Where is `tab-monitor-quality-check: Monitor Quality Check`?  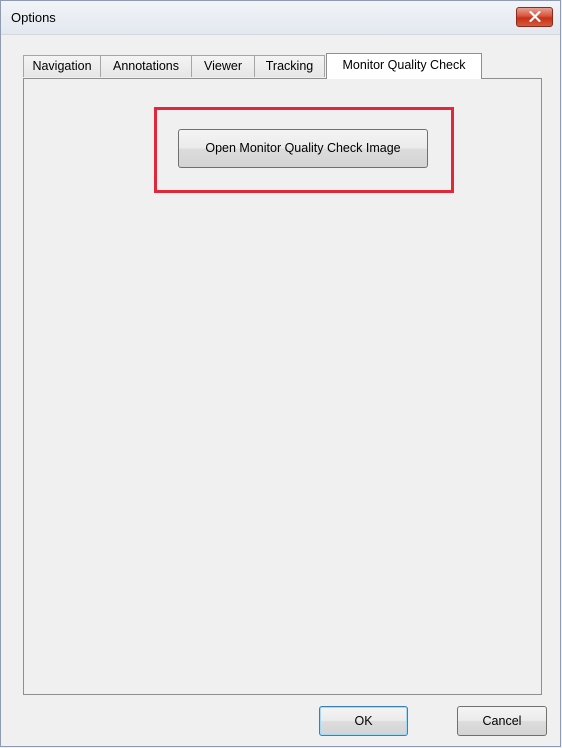
tab-monitor-quality-check: Monitor Quality Check is located at coordinates (404, 66).